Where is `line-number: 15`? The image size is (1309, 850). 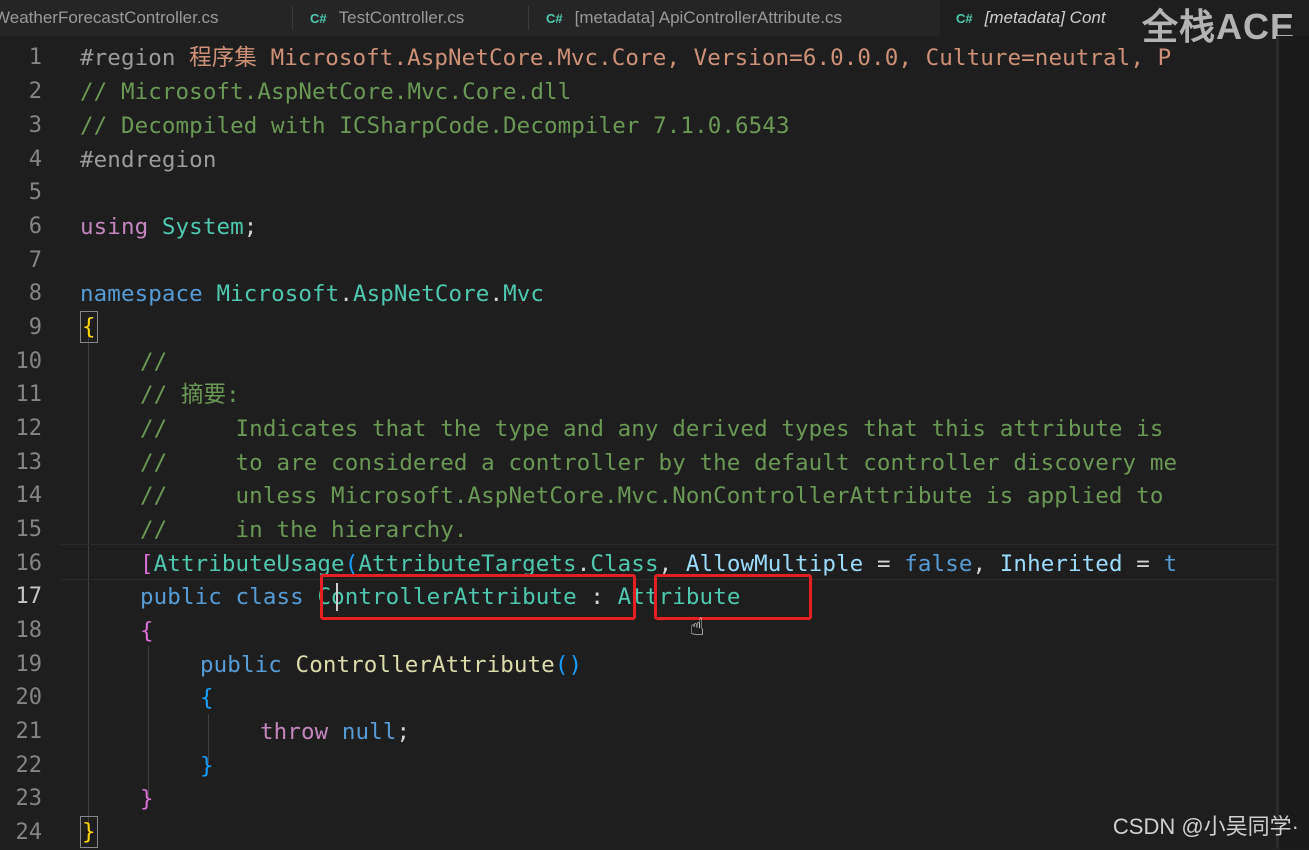 line-number: 15 is located at coordinates (29, 529).